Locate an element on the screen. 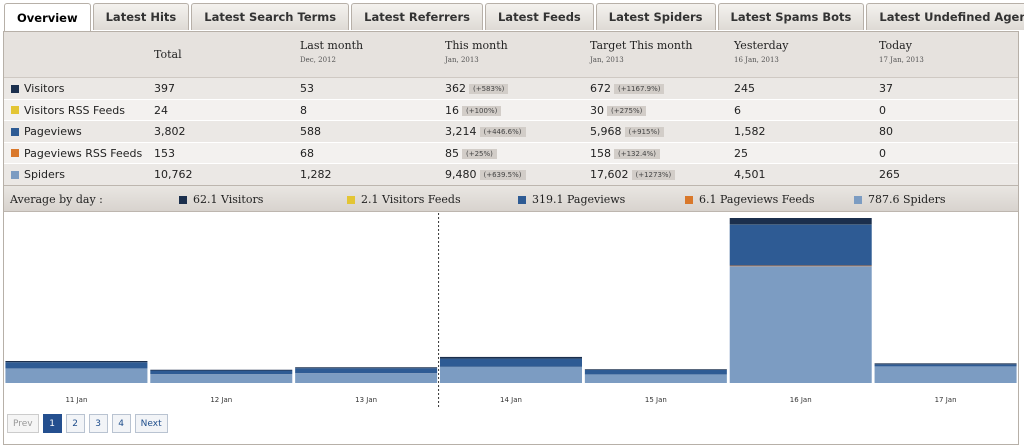  row-label: Spiders is located at coordinates (38, 174).